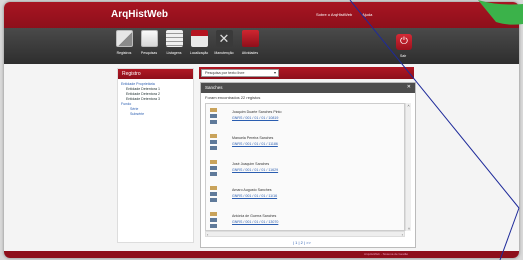 The height and width of the screenshot is (260, 523). I want to click on close-icon: ✕, so click(409, 87).